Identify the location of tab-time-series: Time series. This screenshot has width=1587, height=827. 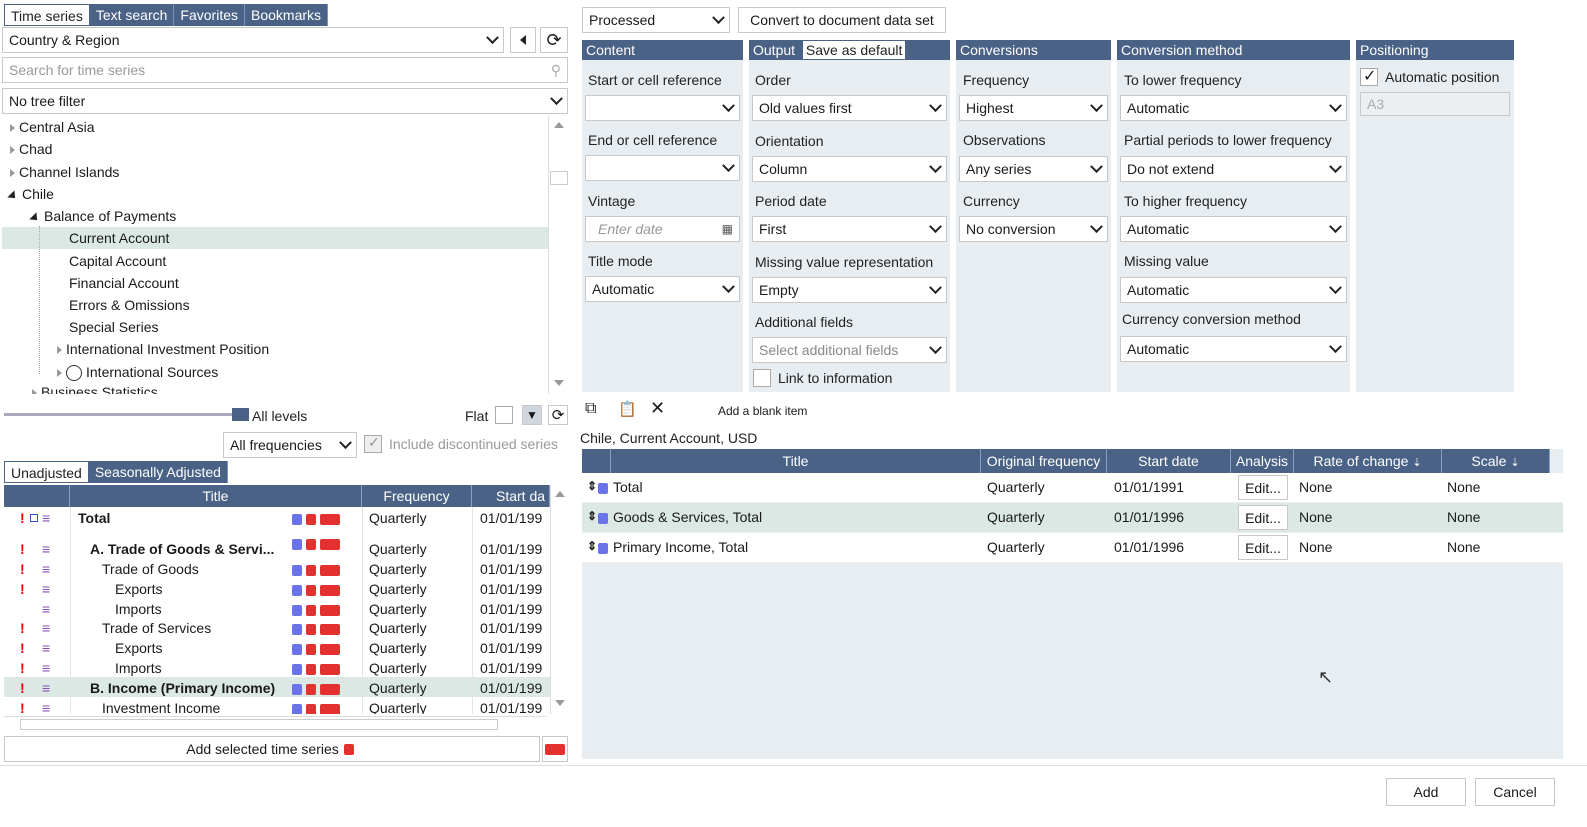
(47, 15).